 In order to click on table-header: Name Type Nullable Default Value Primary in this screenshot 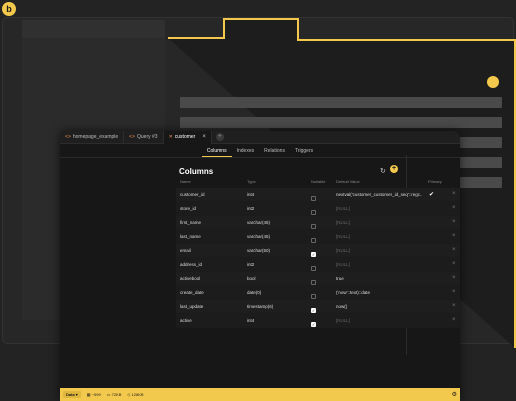, I will do `click(318, 183)`.